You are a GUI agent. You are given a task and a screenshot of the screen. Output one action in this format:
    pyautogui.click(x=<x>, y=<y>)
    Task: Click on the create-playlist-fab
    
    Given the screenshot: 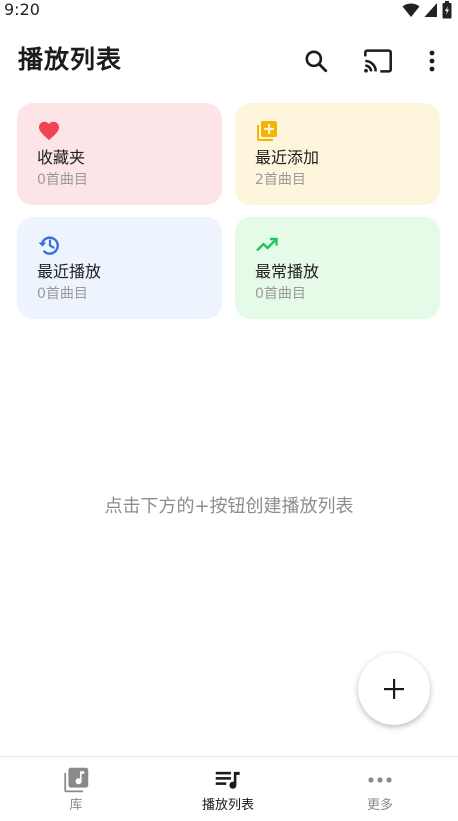 What is the action you would take?
    pyautogui.click(x=394, y=689)
    